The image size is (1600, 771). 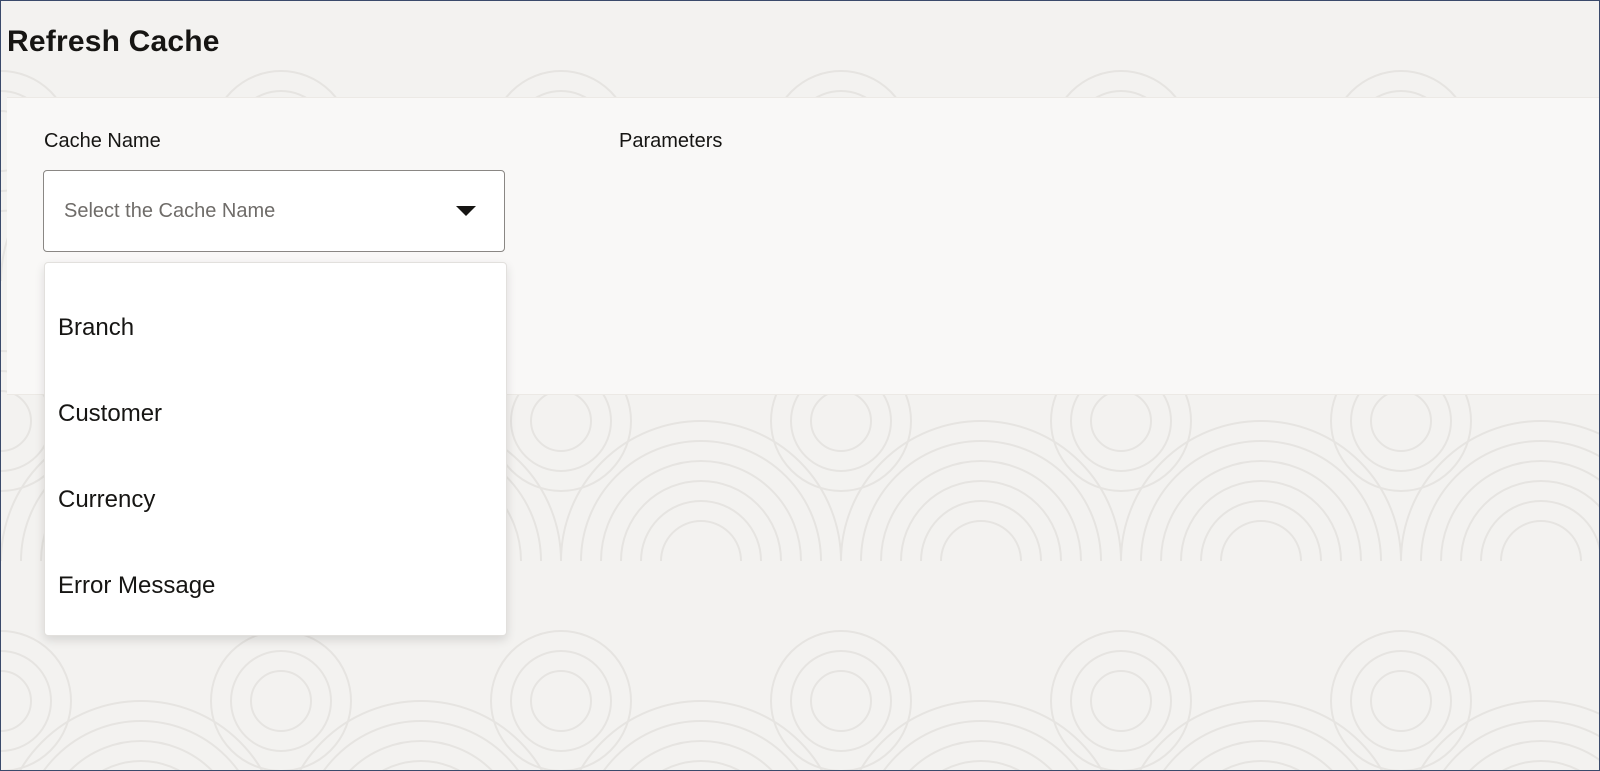 What do you see at coordinates (671, 141) in the screenshot?
I see `parameters-label: Parameters` at bounding box center [671, 141].